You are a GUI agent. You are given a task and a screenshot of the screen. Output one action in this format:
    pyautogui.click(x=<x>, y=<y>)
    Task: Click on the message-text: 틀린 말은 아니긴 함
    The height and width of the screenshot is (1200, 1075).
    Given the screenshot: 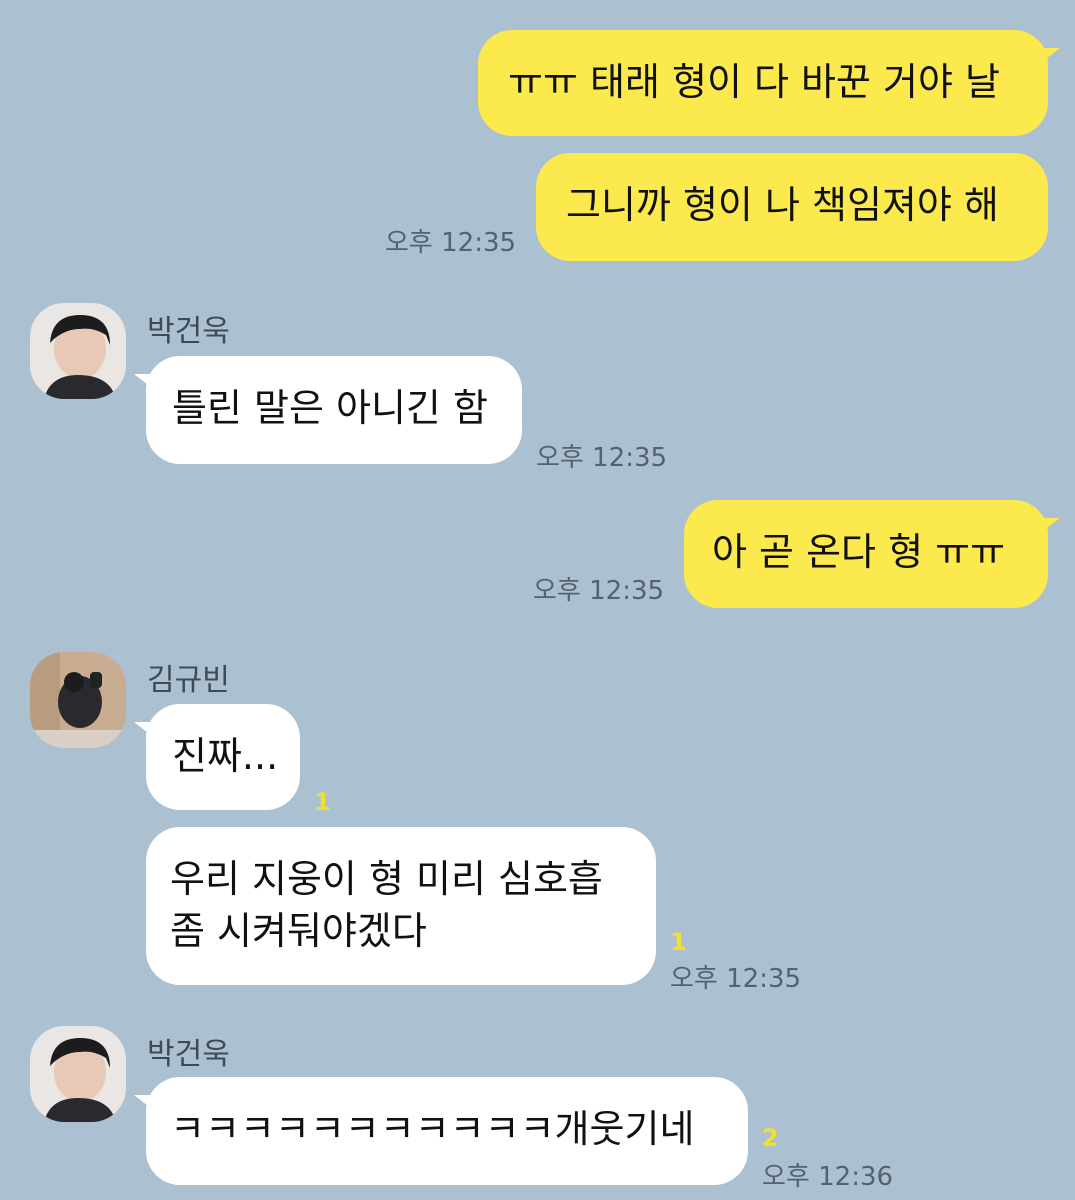 What is the action you would take?
    pyautogui.click(x=330, y=408)
    